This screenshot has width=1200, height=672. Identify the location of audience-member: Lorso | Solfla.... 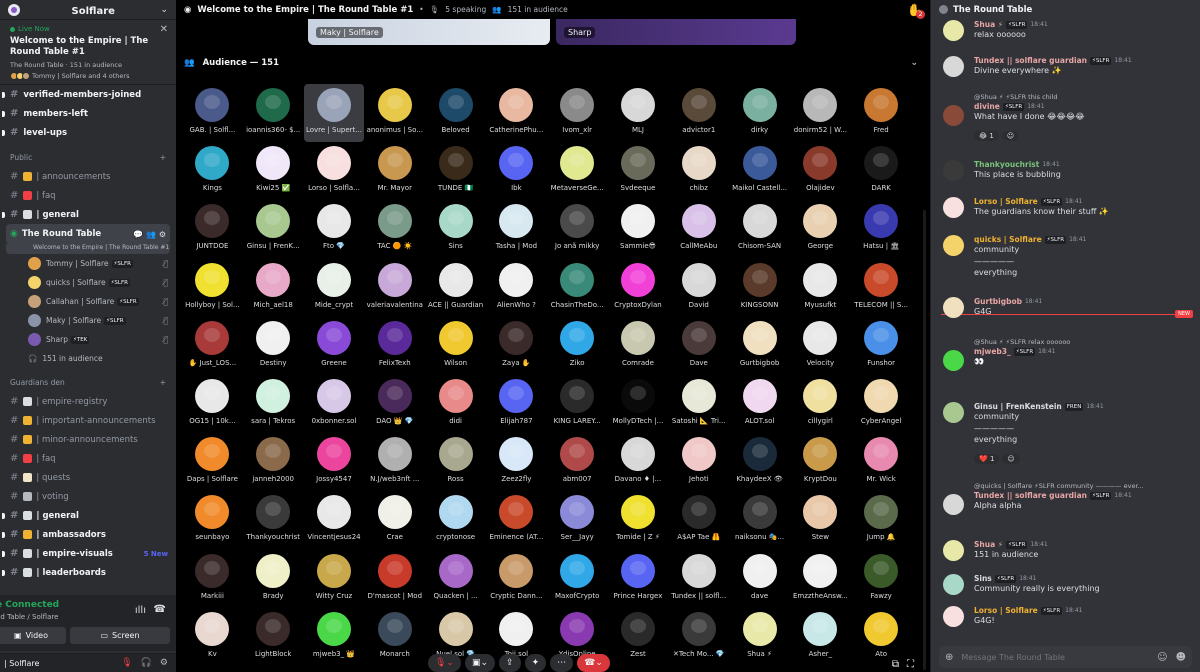
(334, 171).